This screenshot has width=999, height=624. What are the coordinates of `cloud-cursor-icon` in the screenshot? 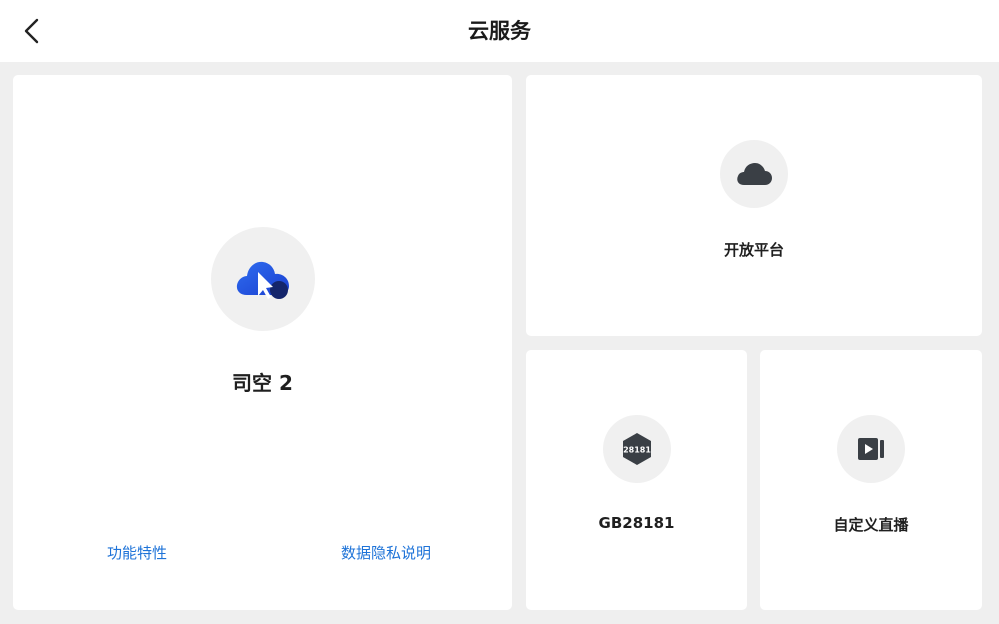 It's located at (262, 280).